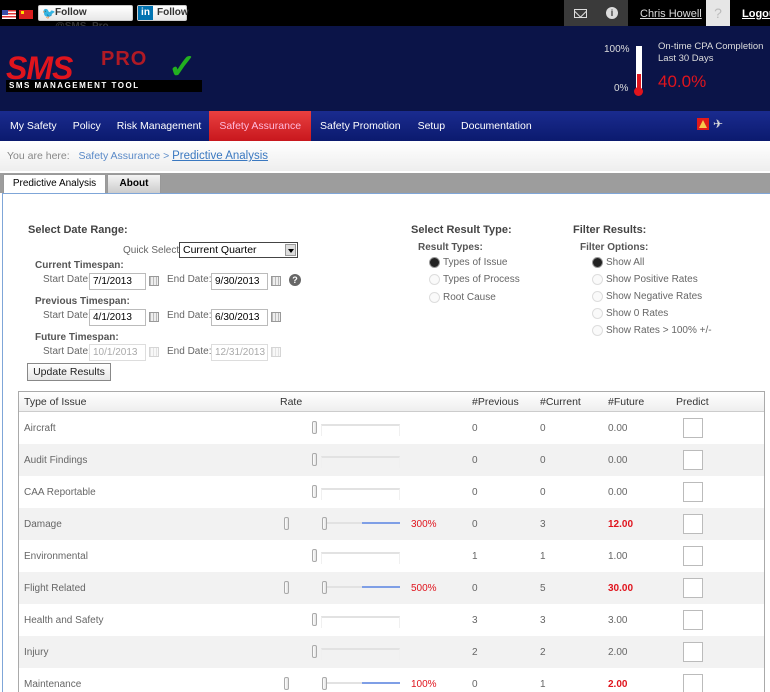 This screenshot has height=692, width=770. What do you see at coordinates (385, 183) in the screenshot?
I see `tab-bar: Predictive Analysis About` at bounding box center [385, 183].